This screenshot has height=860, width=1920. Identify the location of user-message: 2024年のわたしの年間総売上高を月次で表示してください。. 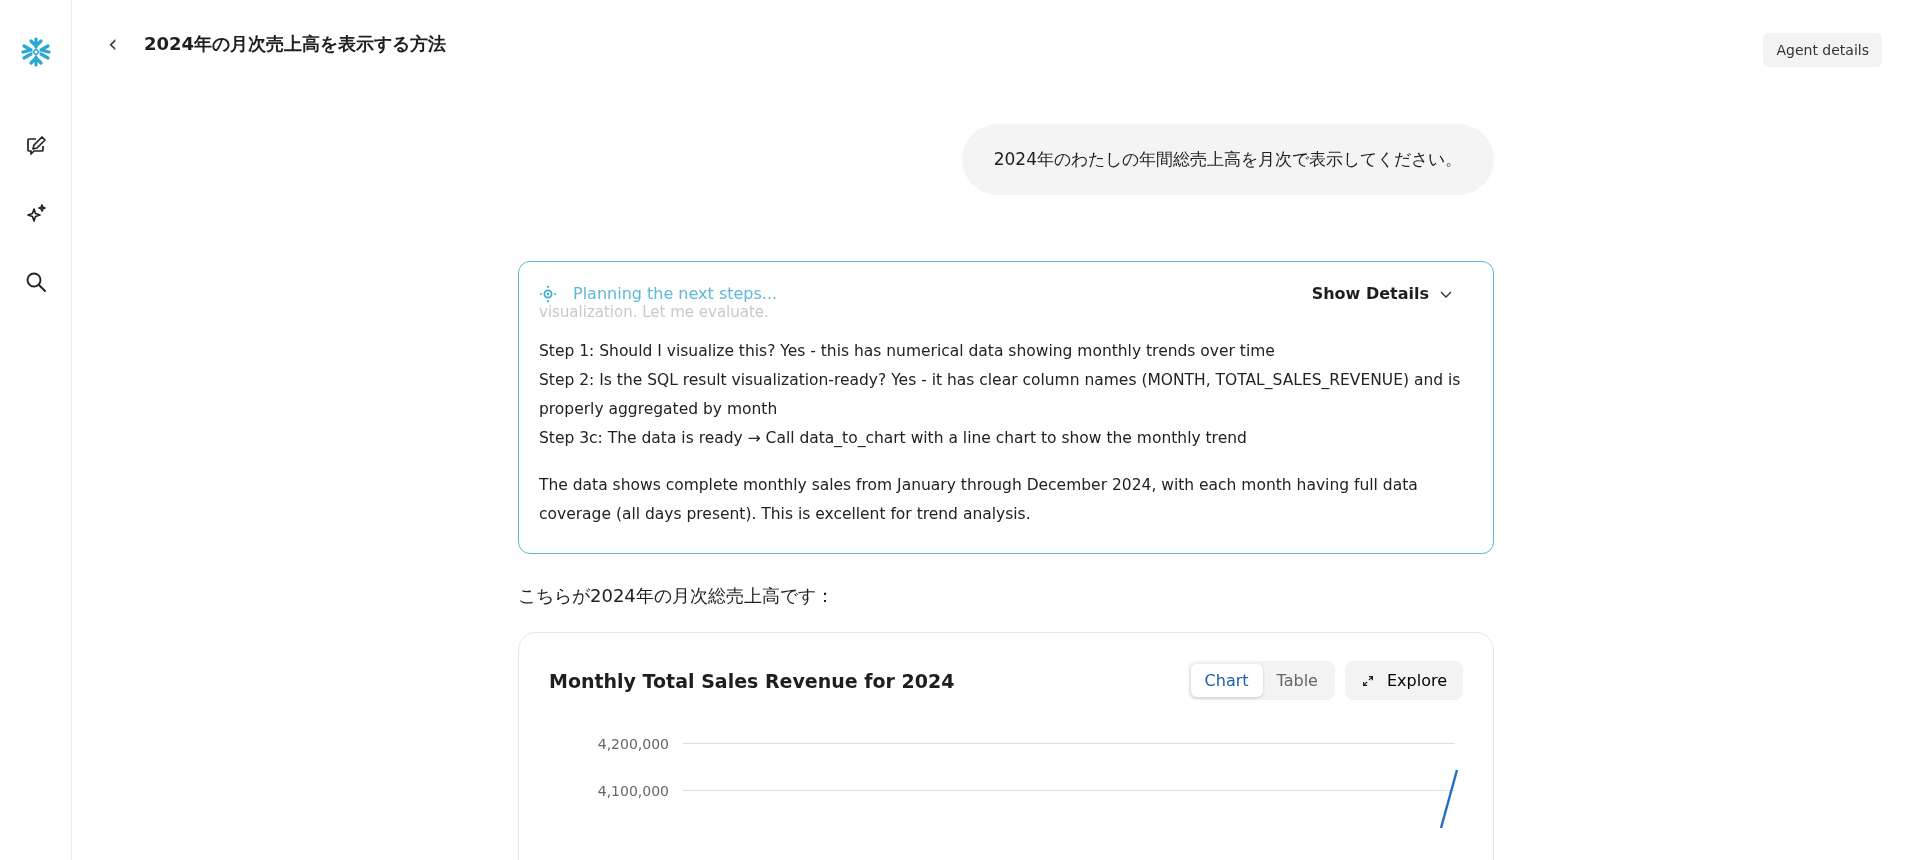
(1227, 159).